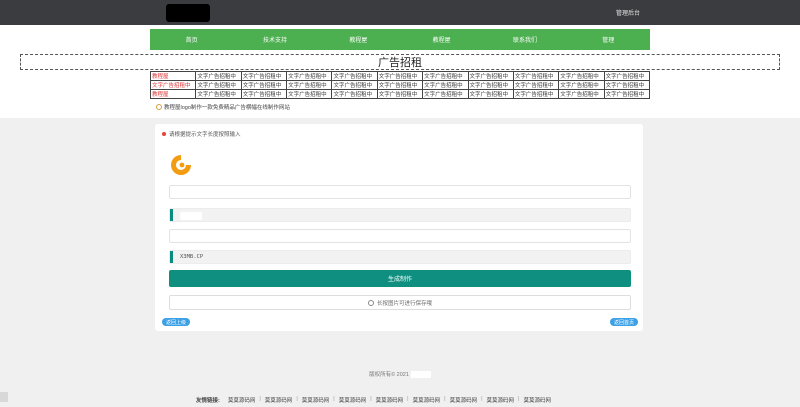 The height and width of the screenshot is (407, 800). I want to click on info-icon, so click(370, 302).